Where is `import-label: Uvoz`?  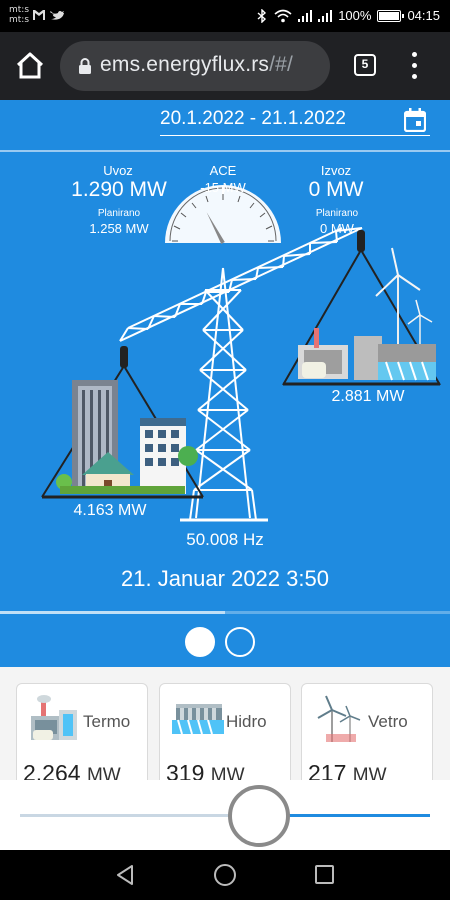 import-label: Uvoz is located at coordinates (118, 170).